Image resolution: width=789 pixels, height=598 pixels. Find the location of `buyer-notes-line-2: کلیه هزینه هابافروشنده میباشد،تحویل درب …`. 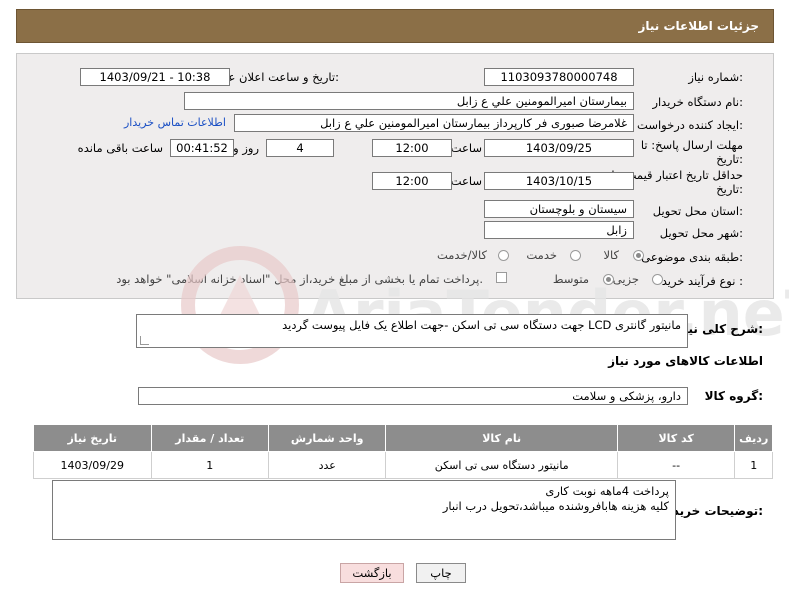

buyer-notes-line-2: کلیه هزینه هابافروشنده میباشد،تحویل درب … is located at coordinates (555, 506).